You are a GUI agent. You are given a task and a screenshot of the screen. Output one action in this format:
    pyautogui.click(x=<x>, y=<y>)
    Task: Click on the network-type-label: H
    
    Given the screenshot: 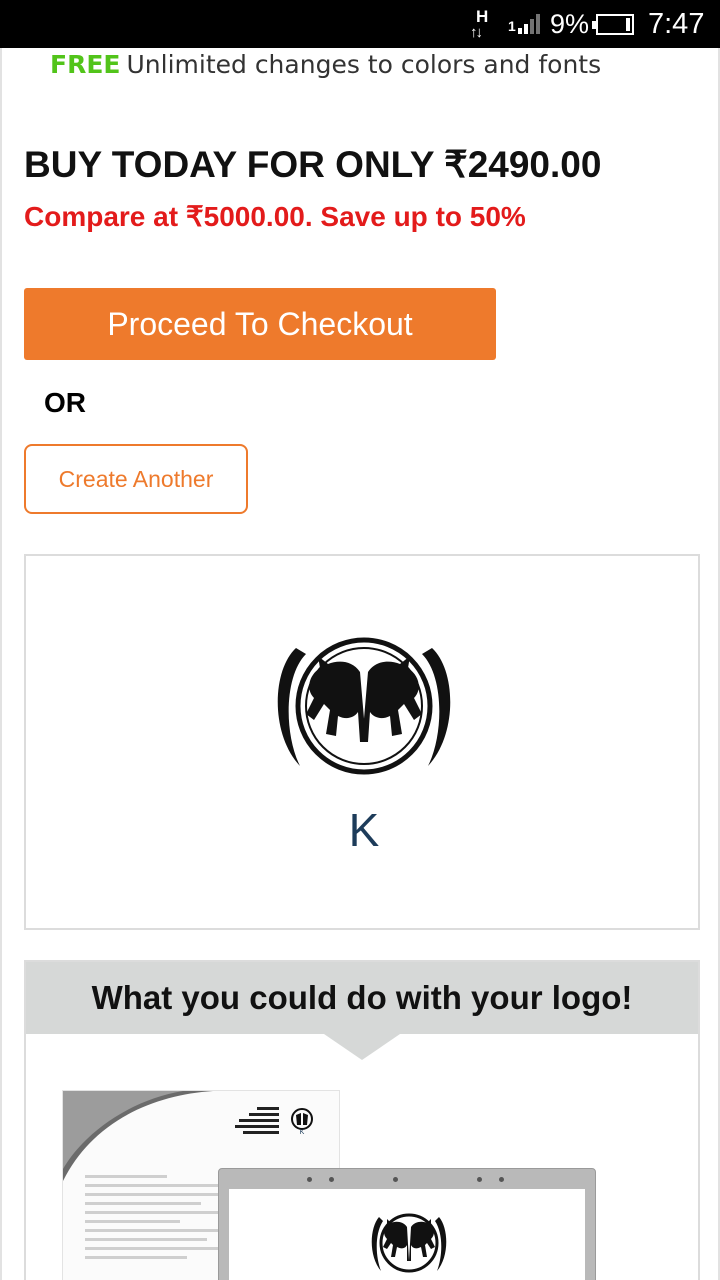 What is the action you would take?
    pyautogui.click(x=482, y=16)
    